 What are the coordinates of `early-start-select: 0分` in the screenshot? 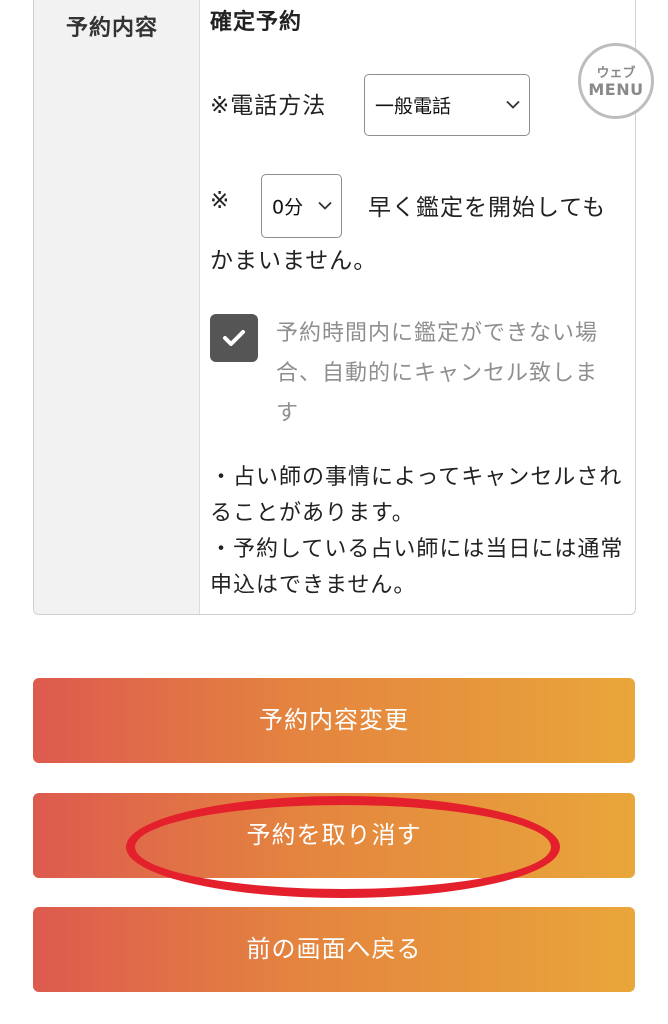 It's located at (301, 206).